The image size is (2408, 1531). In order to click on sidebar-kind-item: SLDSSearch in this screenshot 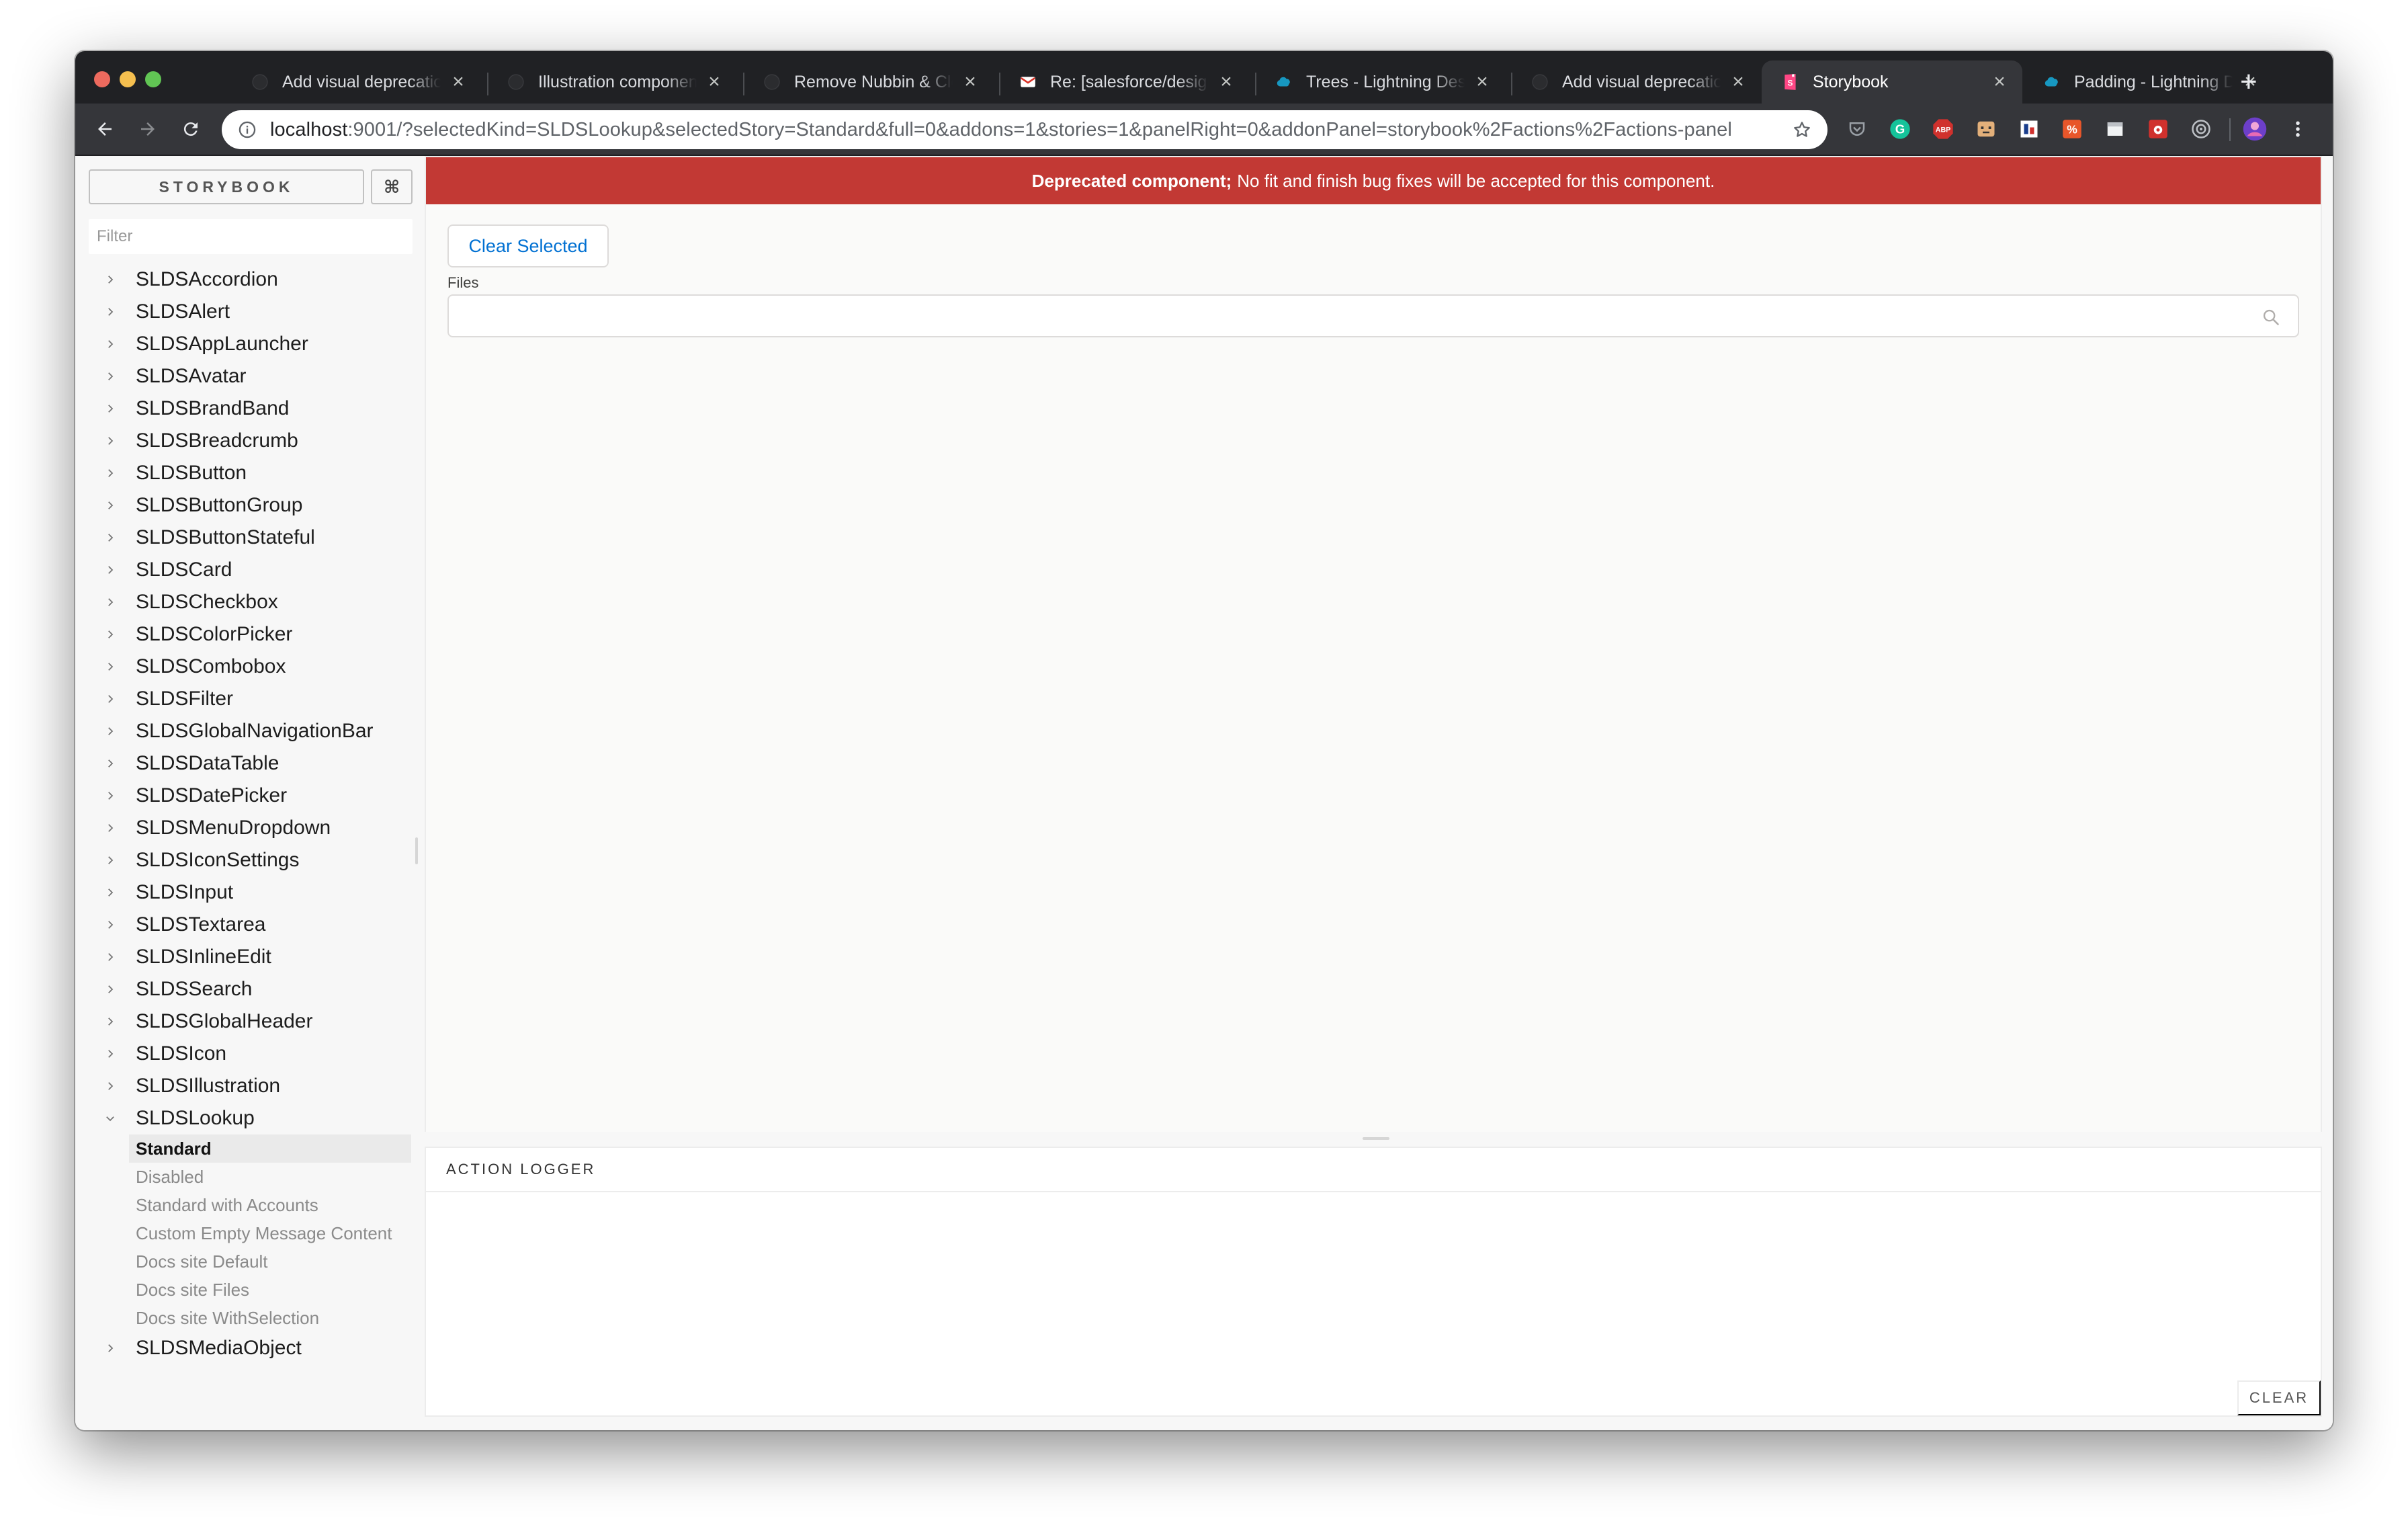, I will do `click(250, 989)`.